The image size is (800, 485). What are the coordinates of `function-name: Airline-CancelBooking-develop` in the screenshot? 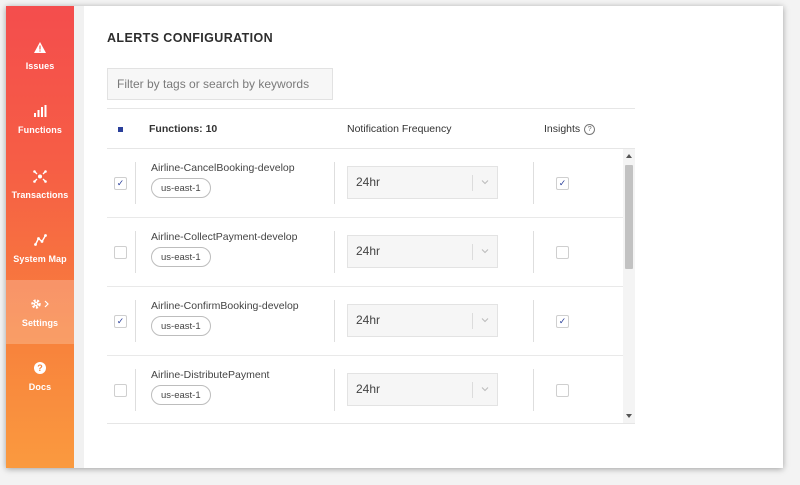 It's located at (223, 168).